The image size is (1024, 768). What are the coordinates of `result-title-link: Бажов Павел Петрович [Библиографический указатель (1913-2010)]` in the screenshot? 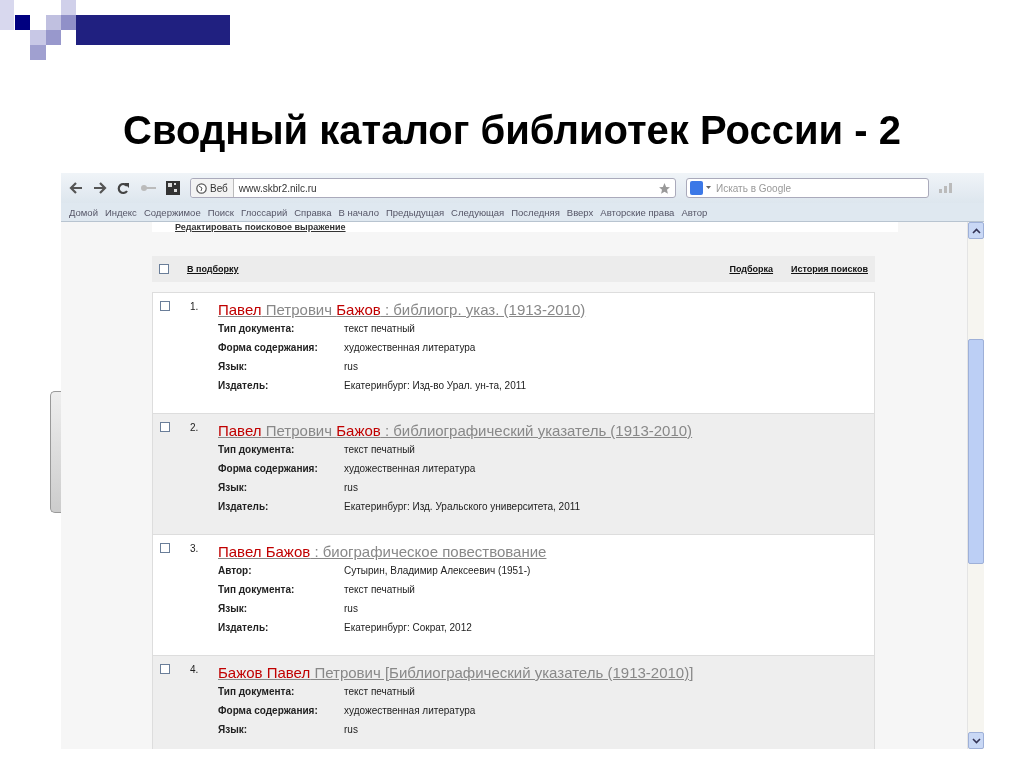 It's located at (456, 673).